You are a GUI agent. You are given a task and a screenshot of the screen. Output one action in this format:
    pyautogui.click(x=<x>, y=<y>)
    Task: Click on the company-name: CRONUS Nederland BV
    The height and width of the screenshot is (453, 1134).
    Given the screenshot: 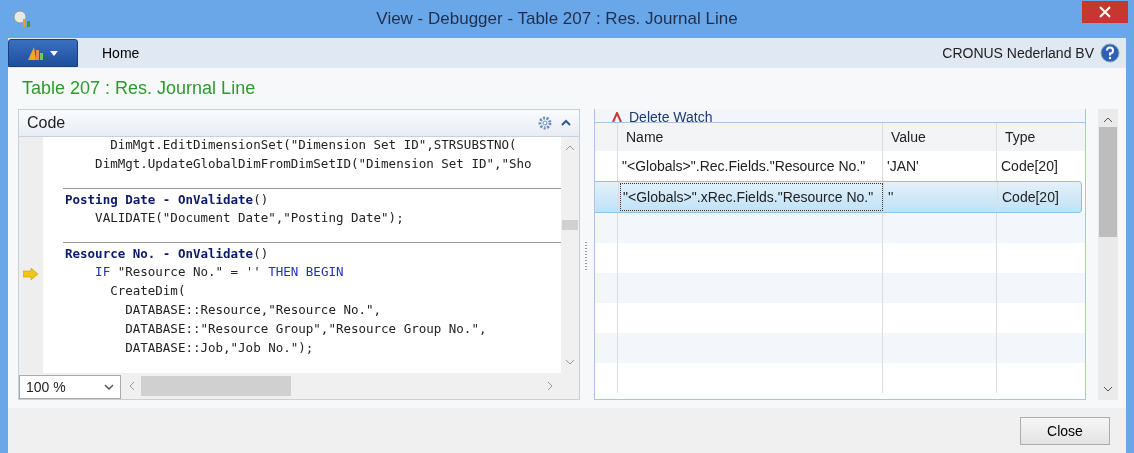 What is the action you would take?
    pyautogui.click(x=1018, y=53)
    